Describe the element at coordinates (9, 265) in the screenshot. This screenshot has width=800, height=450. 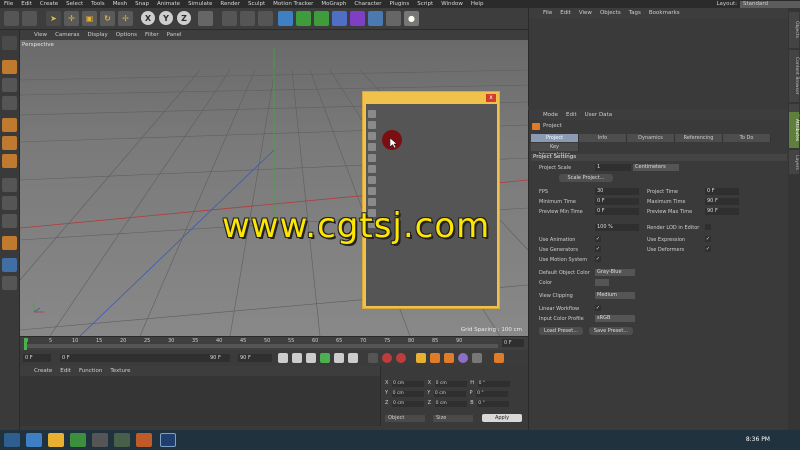
I see `layer-icon` at that location.